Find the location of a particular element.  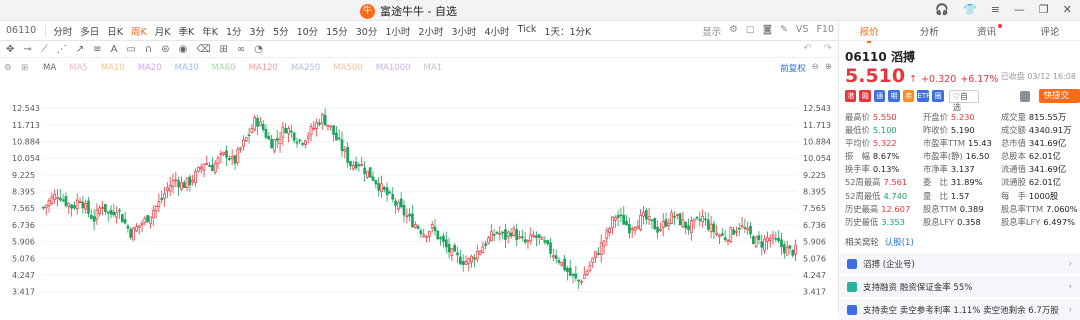

period-tab: 3分 is located at coordinates (257, 31).